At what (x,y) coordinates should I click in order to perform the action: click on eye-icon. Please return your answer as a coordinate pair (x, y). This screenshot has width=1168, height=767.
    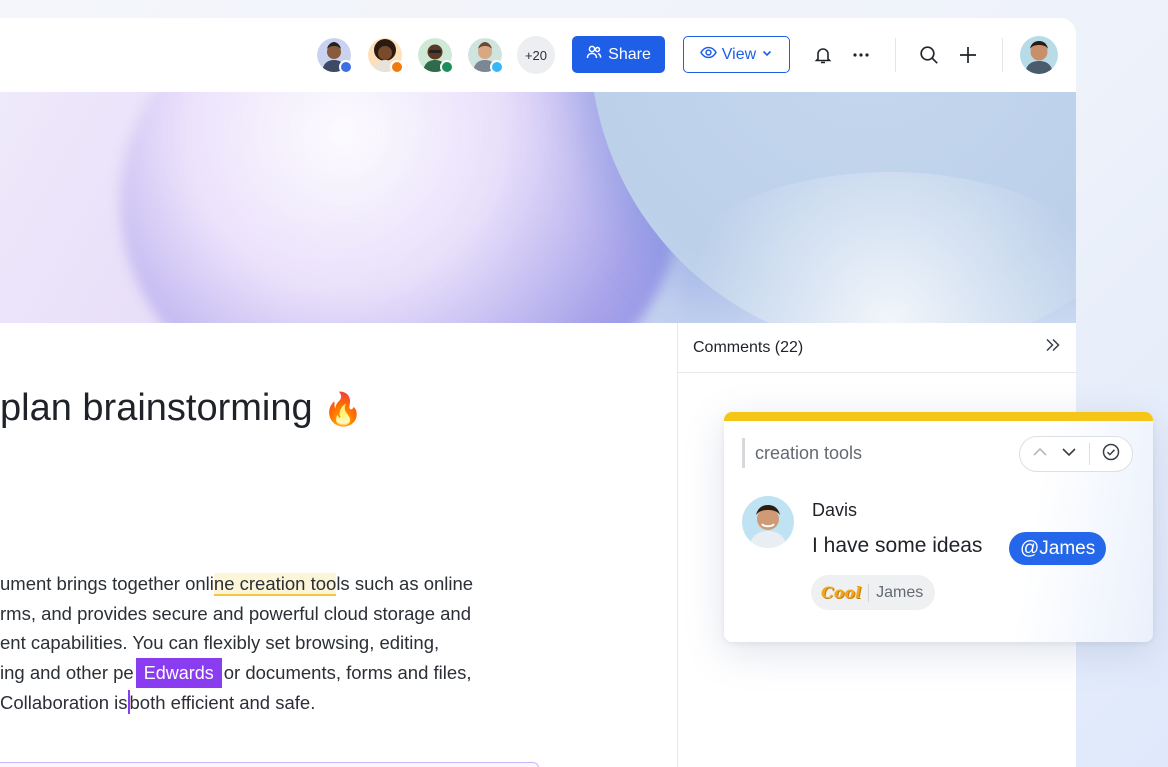
    Looking at the image, I should click on (708, 55).